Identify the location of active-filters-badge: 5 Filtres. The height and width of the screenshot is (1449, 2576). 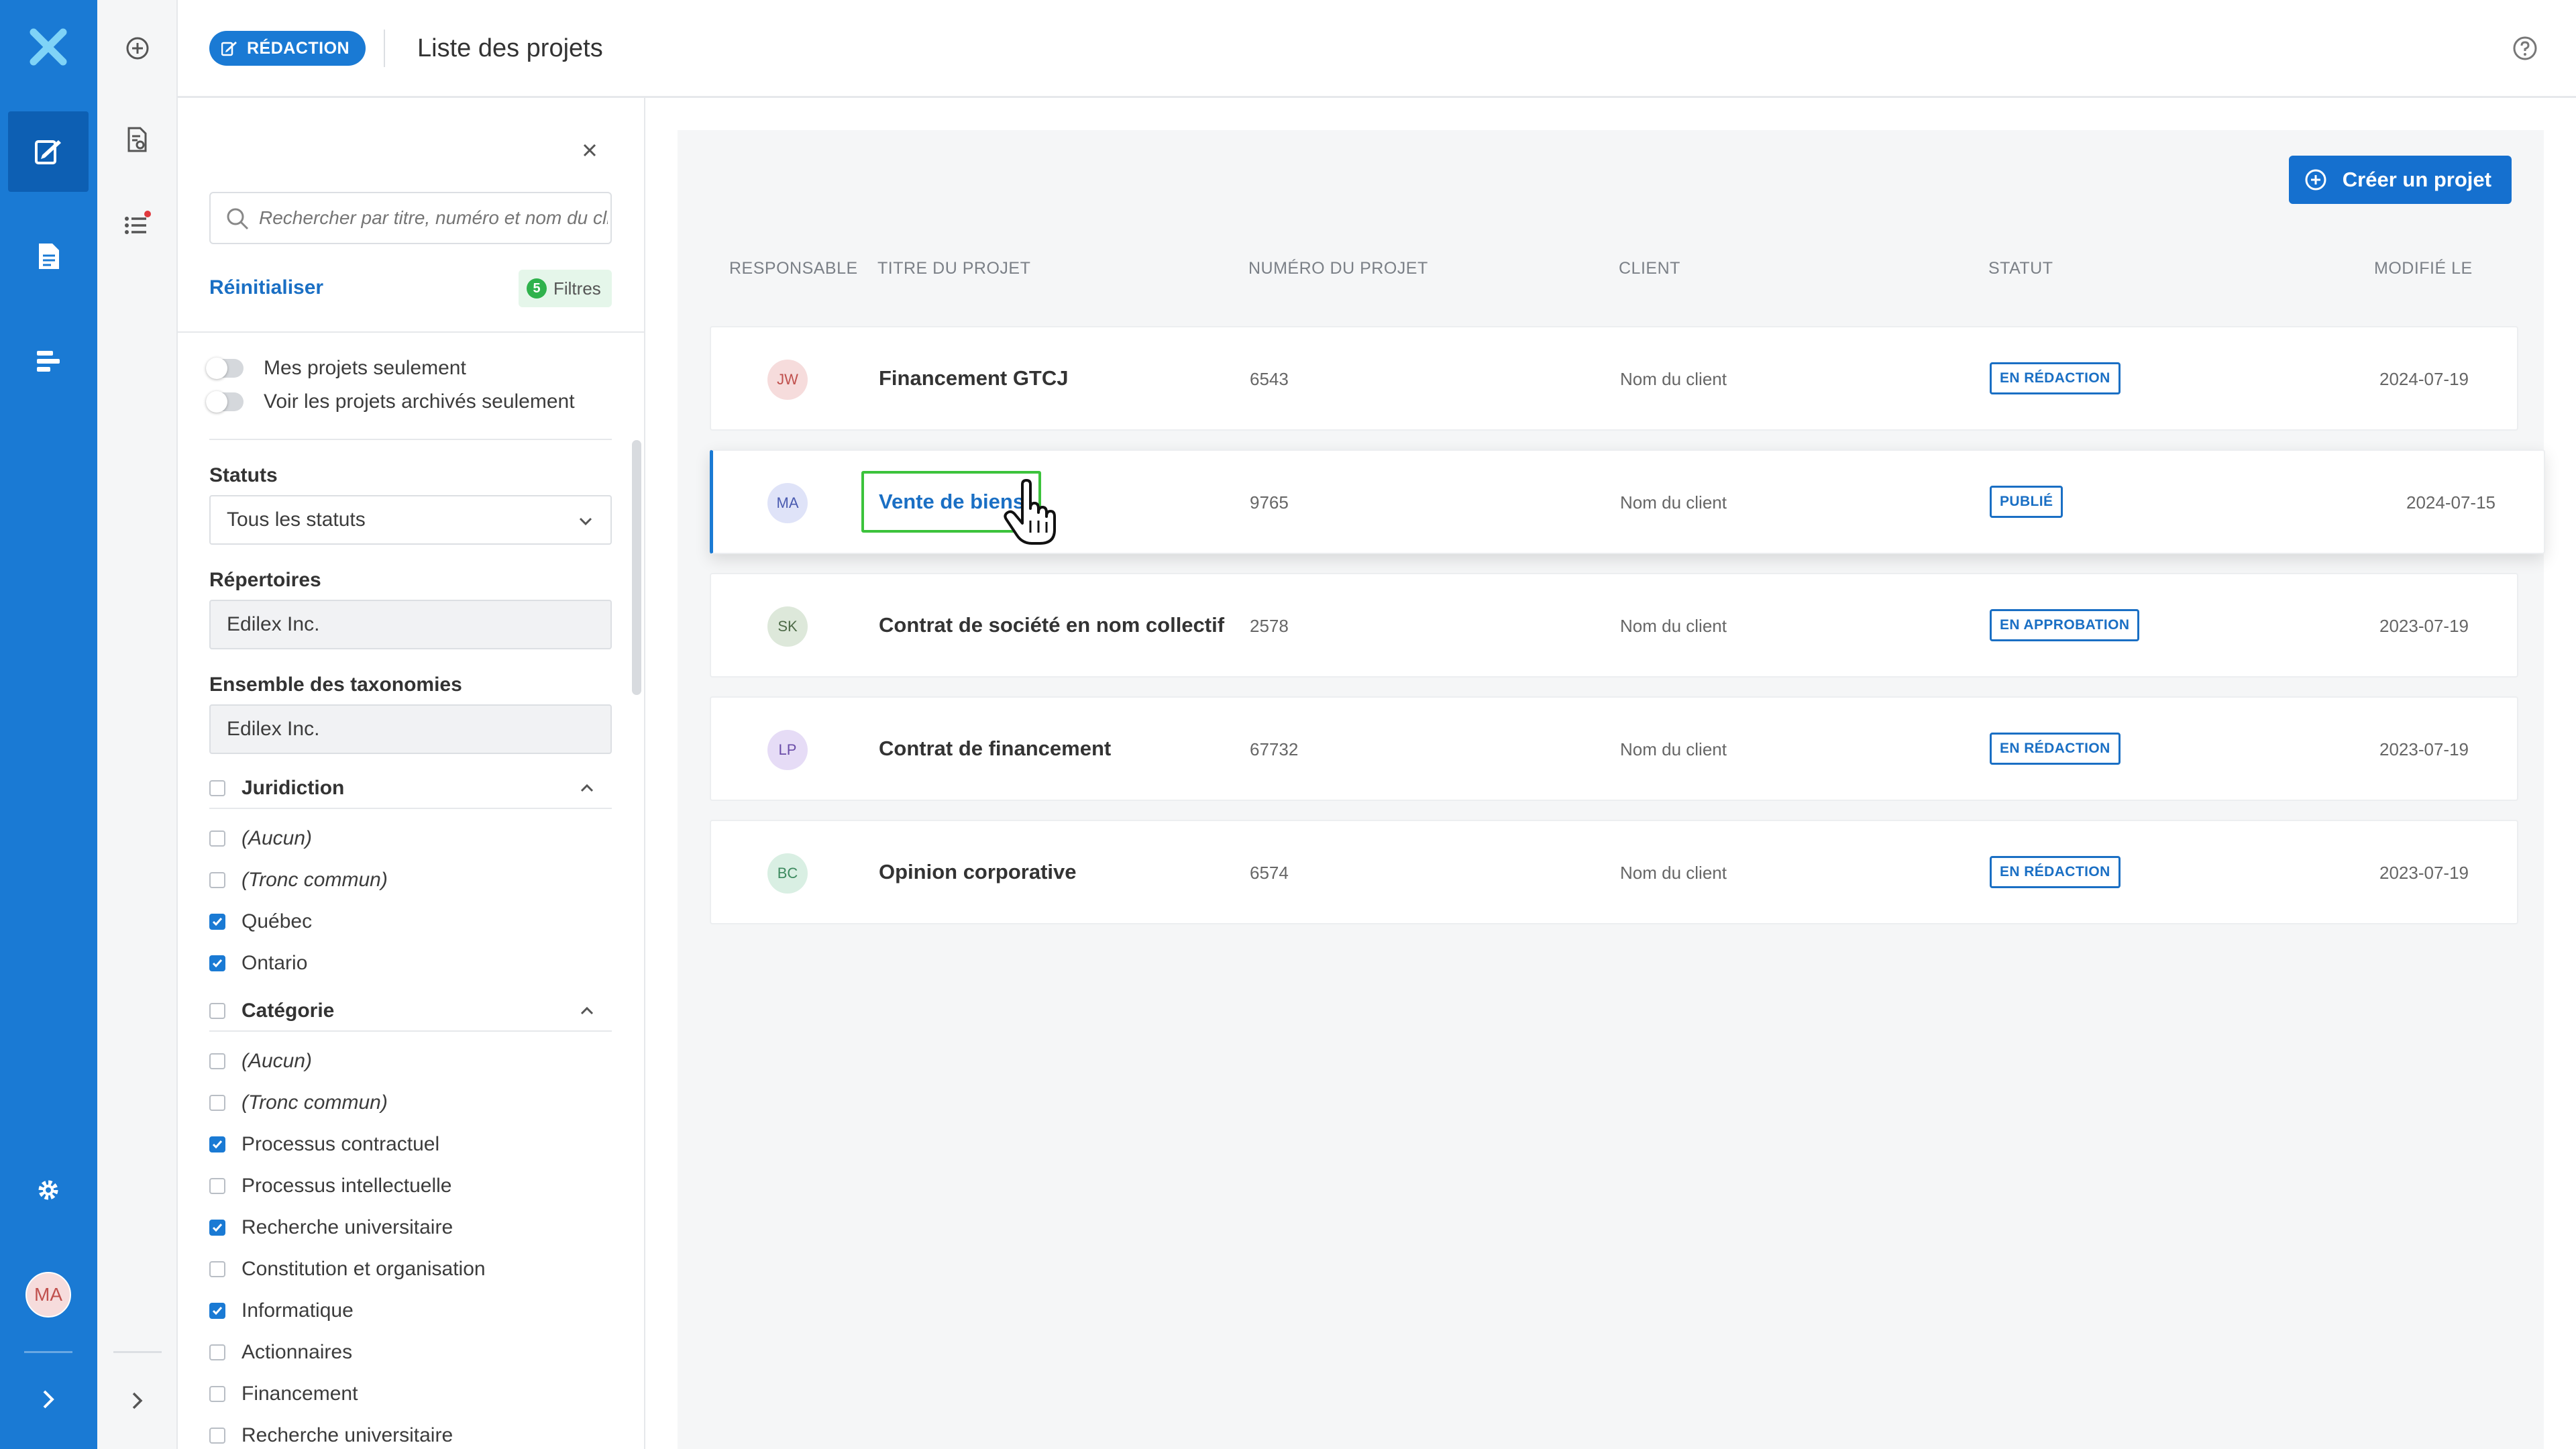
(565, 288).